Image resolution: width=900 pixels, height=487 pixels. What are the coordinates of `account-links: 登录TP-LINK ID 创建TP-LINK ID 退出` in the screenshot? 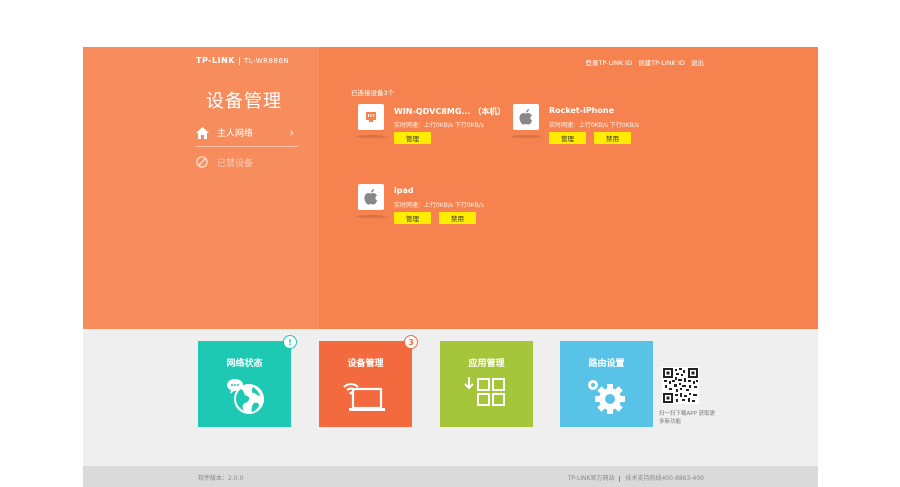 It's located at (642, 62).